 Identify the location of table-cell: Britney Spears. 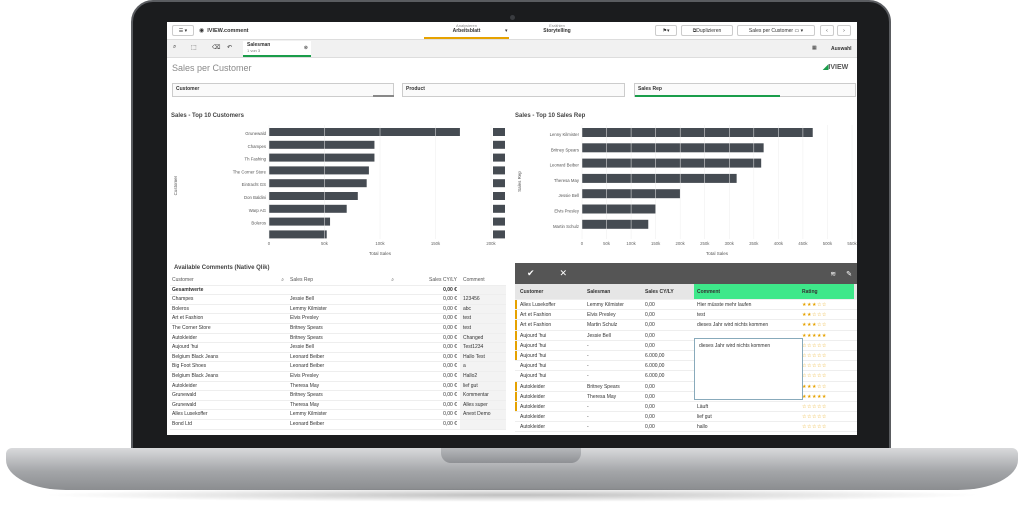
(603, 386).